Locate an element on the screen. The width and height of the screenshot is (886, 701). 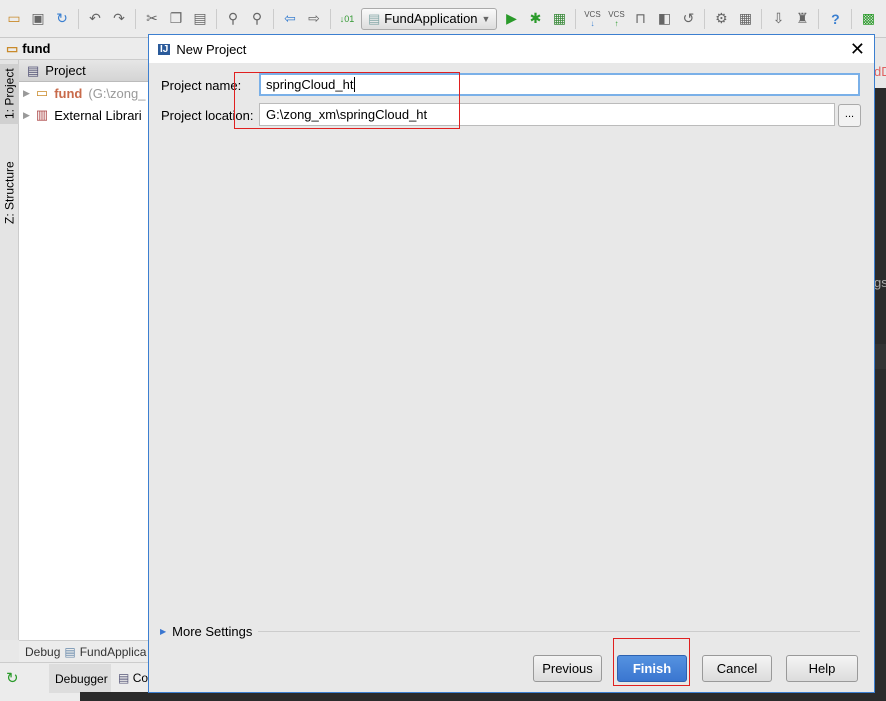
breadcrumb-label: fund is located at coordinates (36, 48).